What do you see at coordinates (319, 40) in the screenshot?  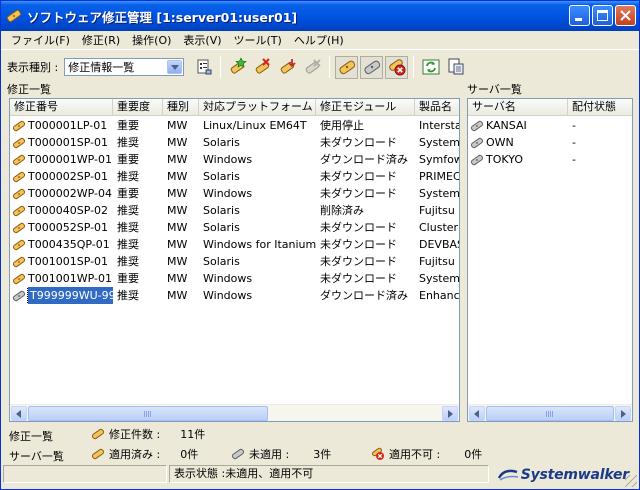 I see `menu-help: ヘルプ(H)` at bounding box center [319, 40].